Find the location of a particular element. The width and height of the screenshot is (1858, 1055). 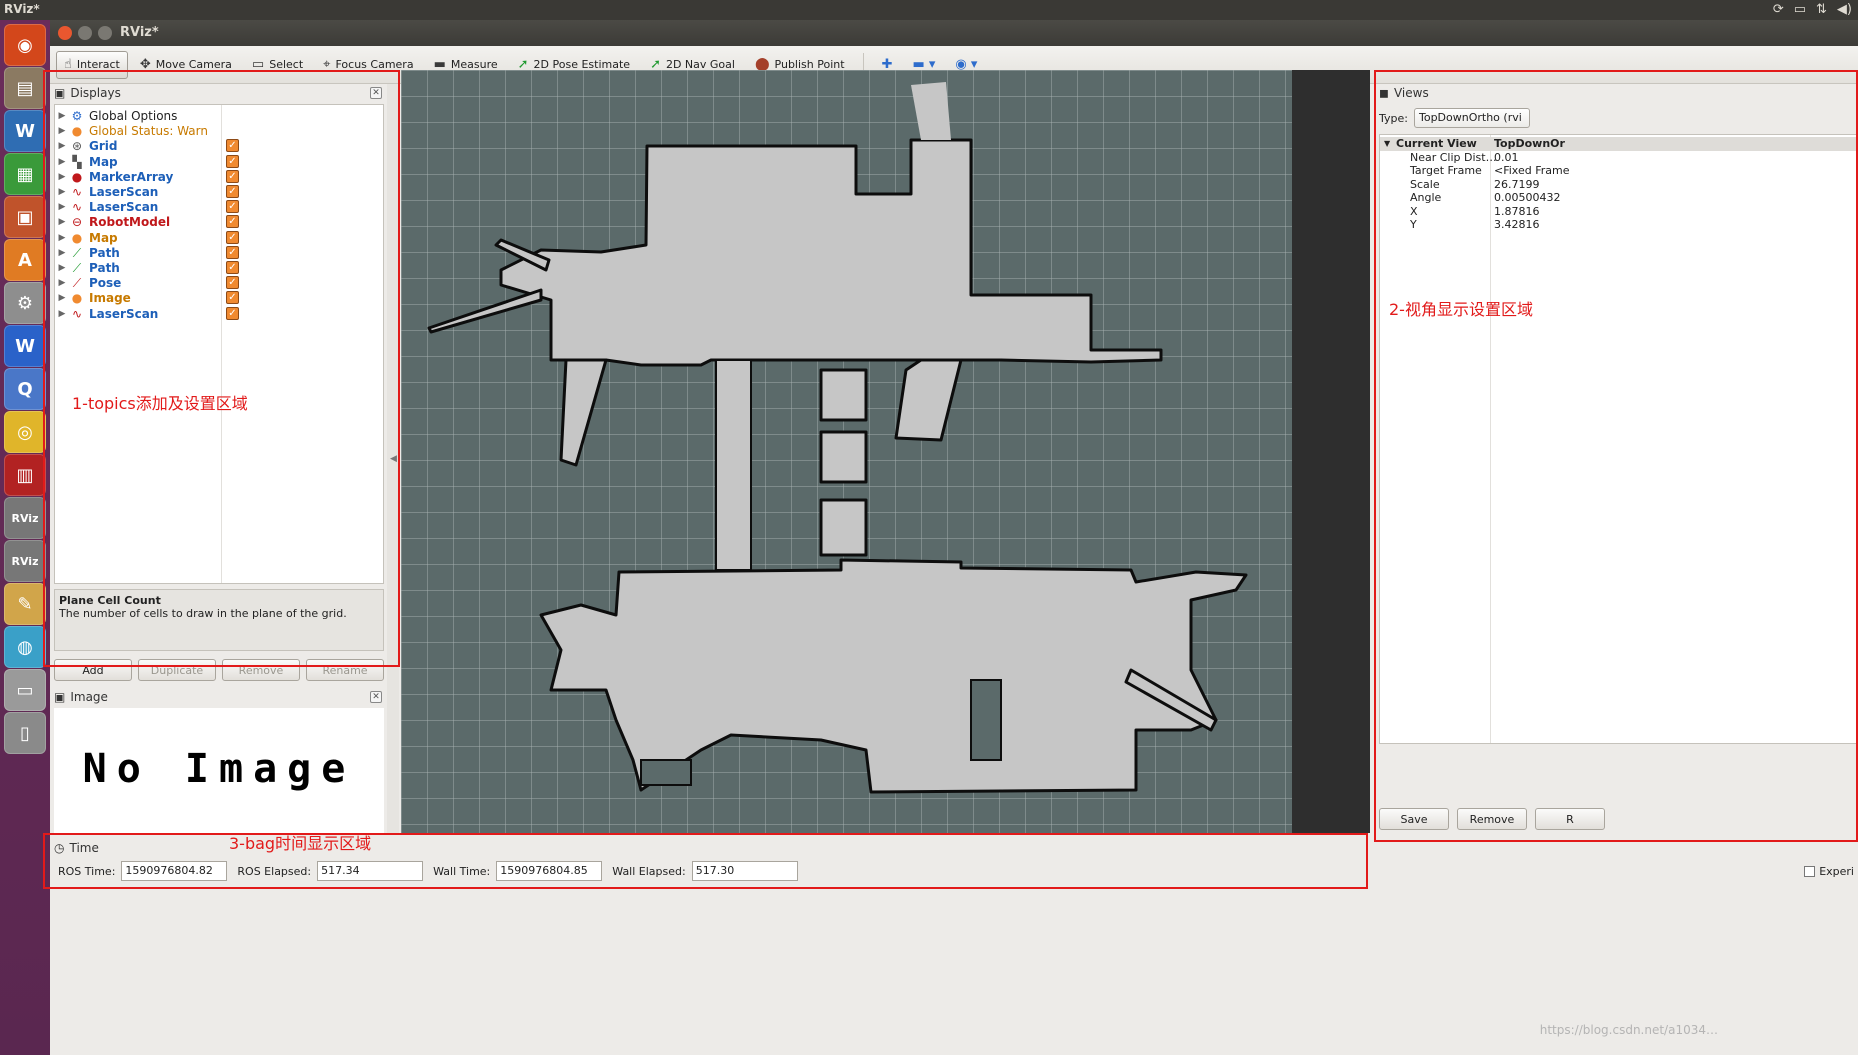

media-icon: ▥ is located at coordinates (25, 475).